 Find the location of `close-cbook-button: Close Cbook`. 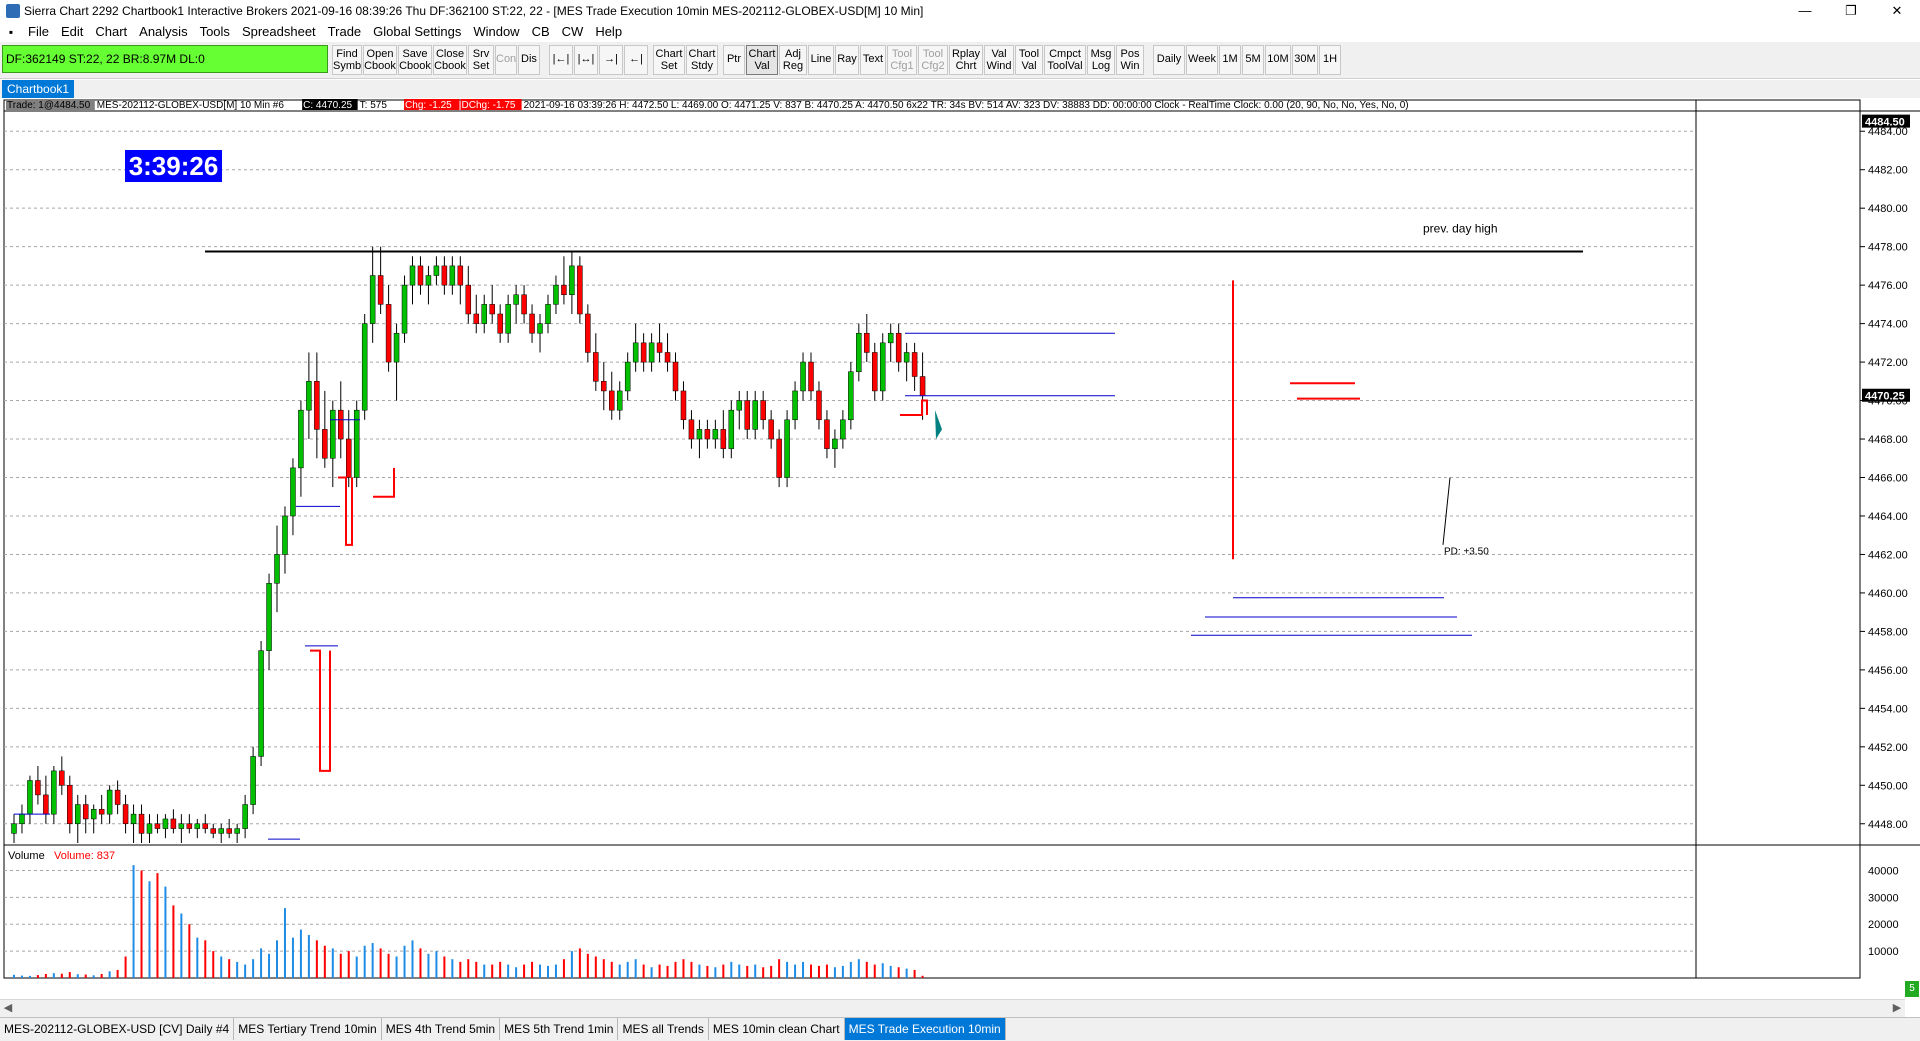

close-cbook-button: Close Cbook is located at coordinates (450, 60).